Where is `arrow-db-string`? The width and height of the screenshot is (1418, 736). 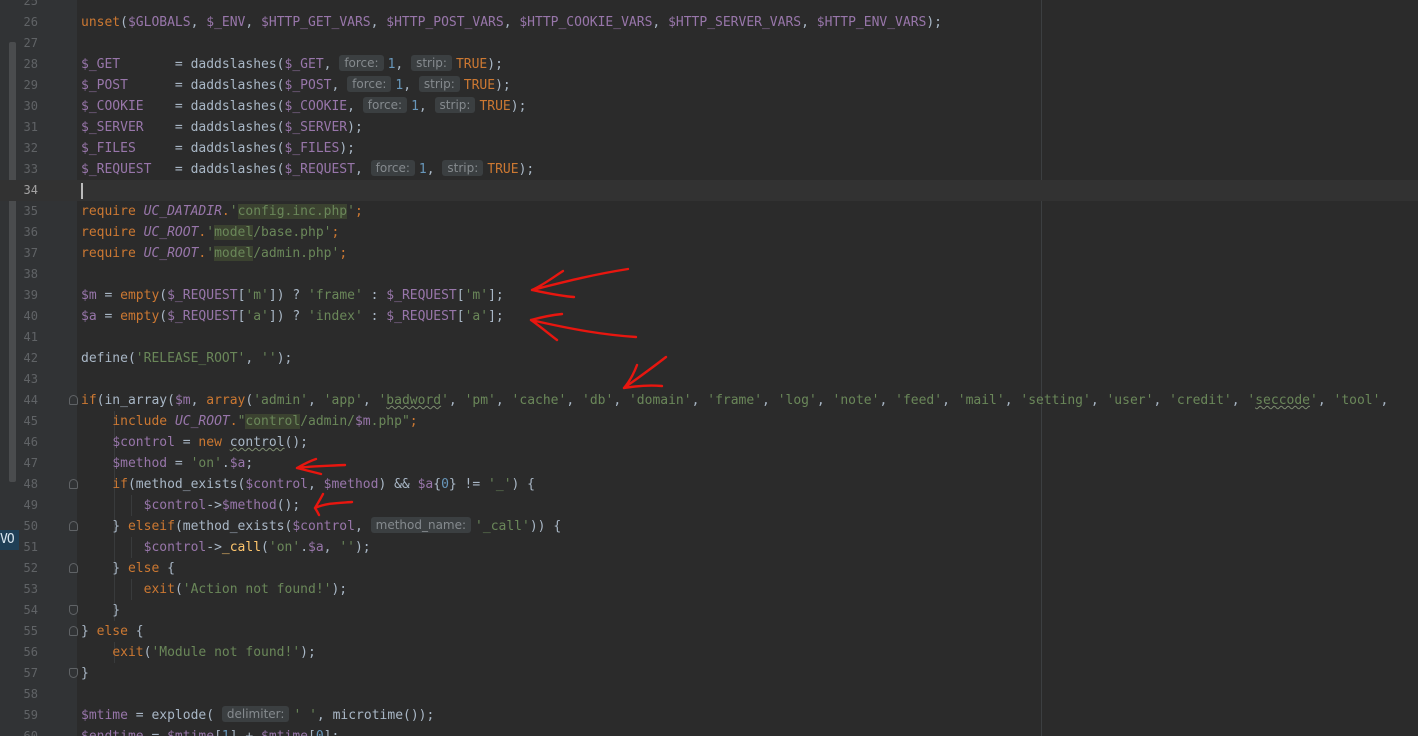
arrow-db-string is located at coordinates (645, 372).